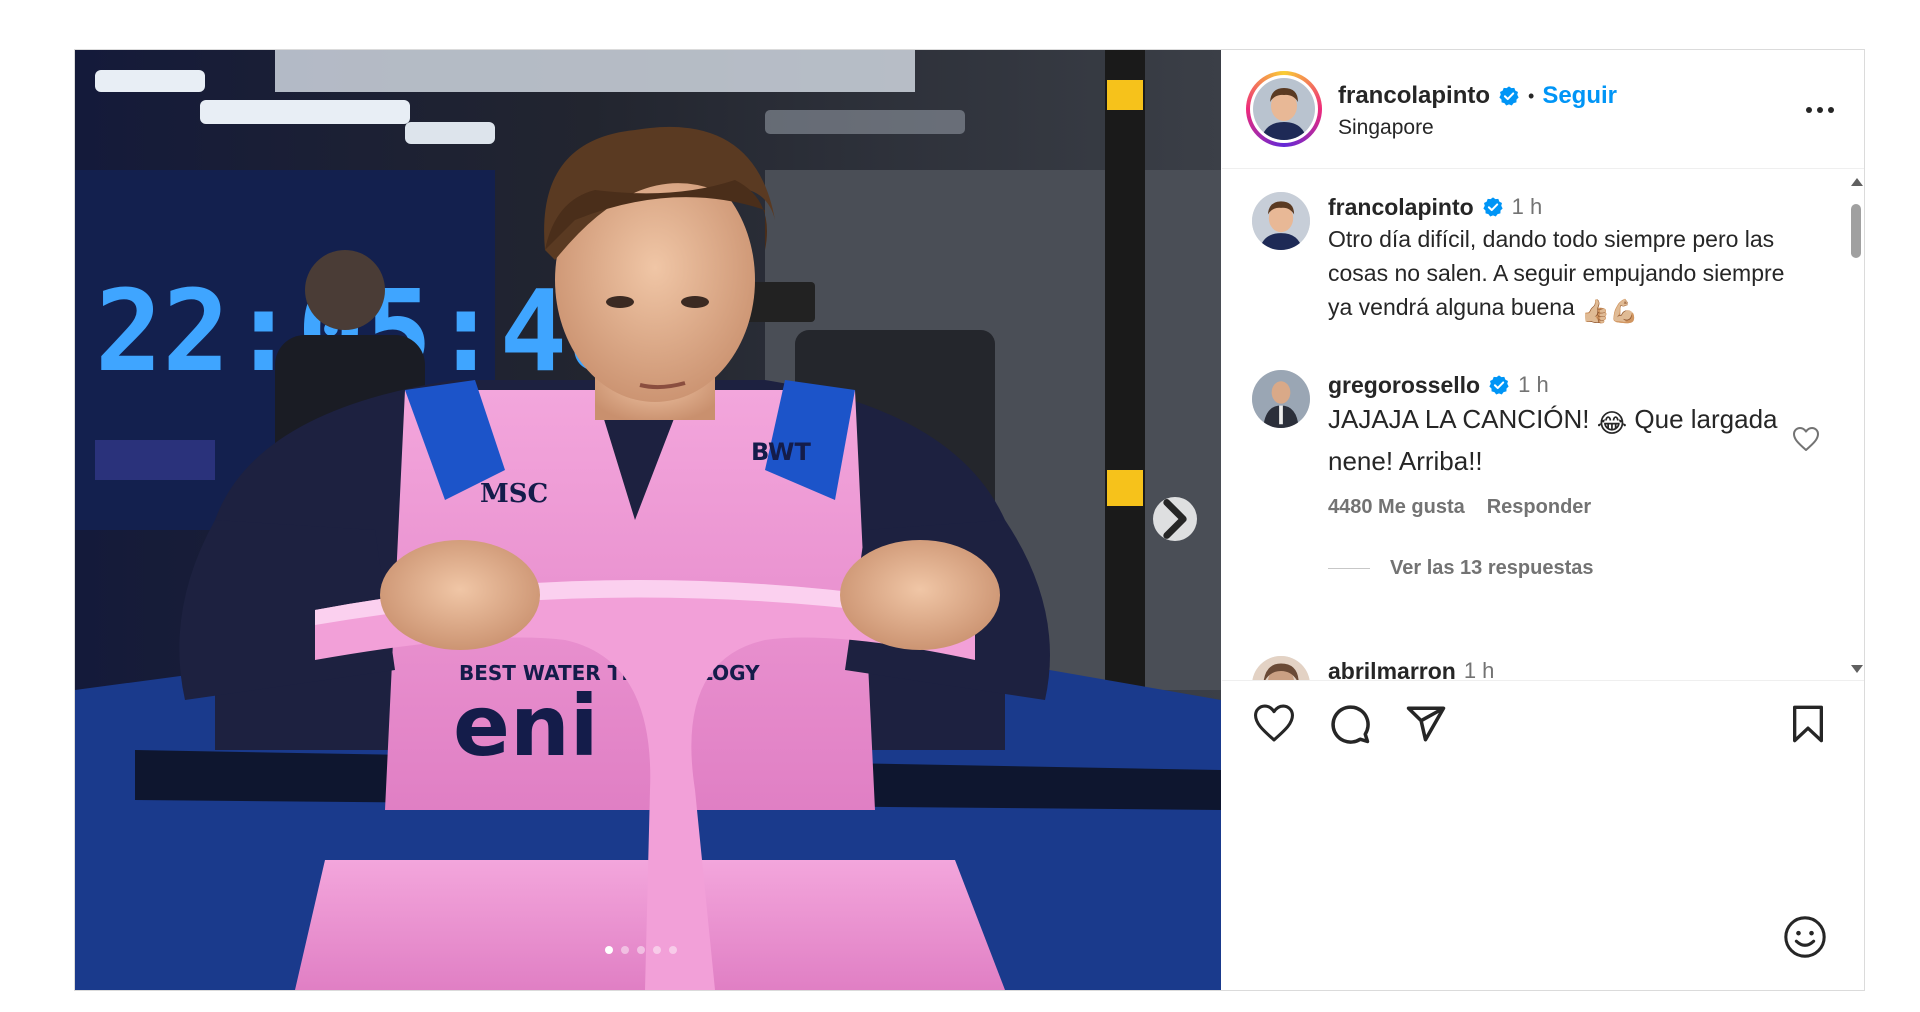 The width and height of the screenshot is (1920, 1012). Describe the element at coordinates (1401, 207) in the screenshot. I see `comment-username: francolapinto` at that location.